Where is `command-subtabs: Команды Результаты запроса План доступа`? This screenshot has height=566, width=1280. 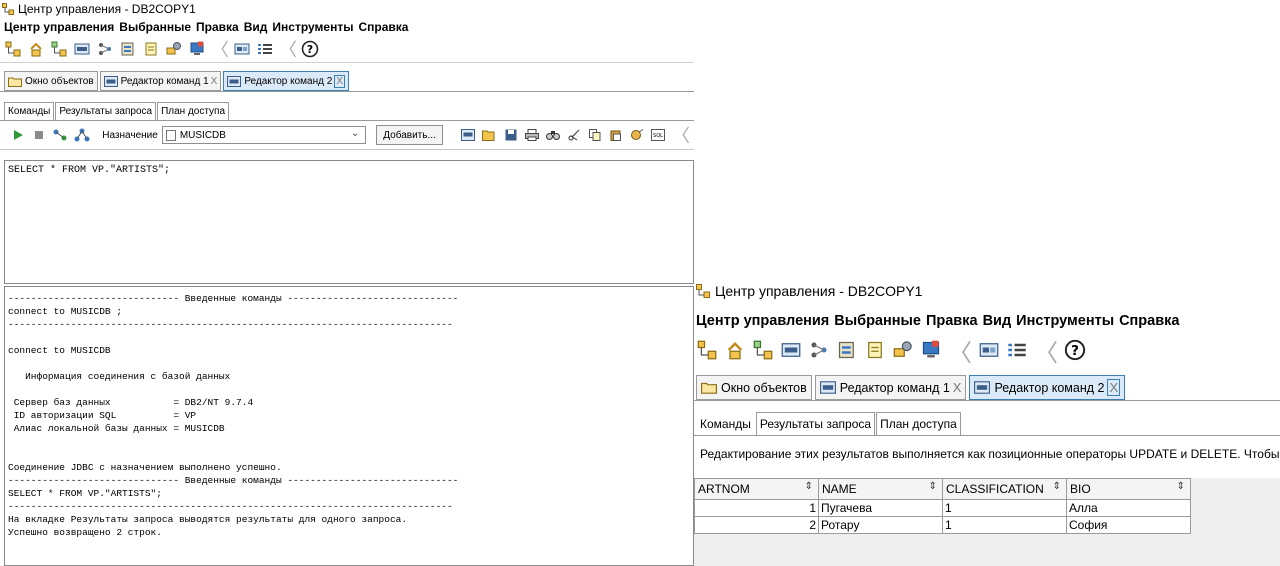
command-subtabs: Команды Результаты запроса План доступа is located at coordinates (987, 418).